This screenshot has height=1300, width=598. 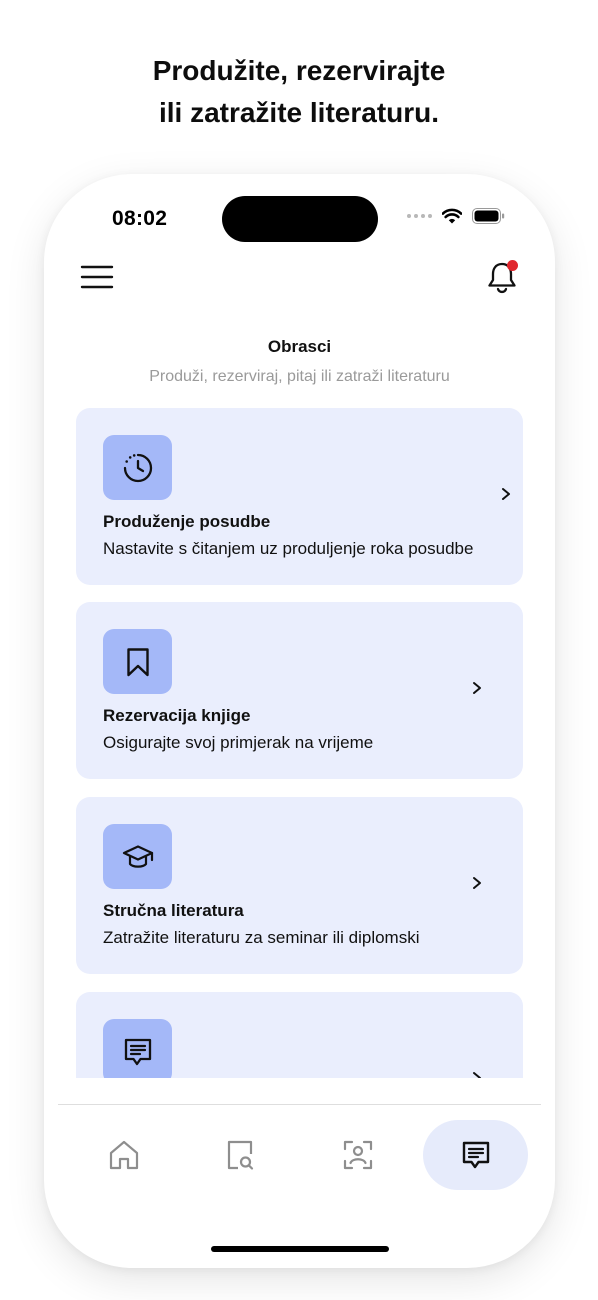 What do you see at coordinates (300, 219) in the screenshot?
I see `dynamic-island` at bounding box center [300, 219].